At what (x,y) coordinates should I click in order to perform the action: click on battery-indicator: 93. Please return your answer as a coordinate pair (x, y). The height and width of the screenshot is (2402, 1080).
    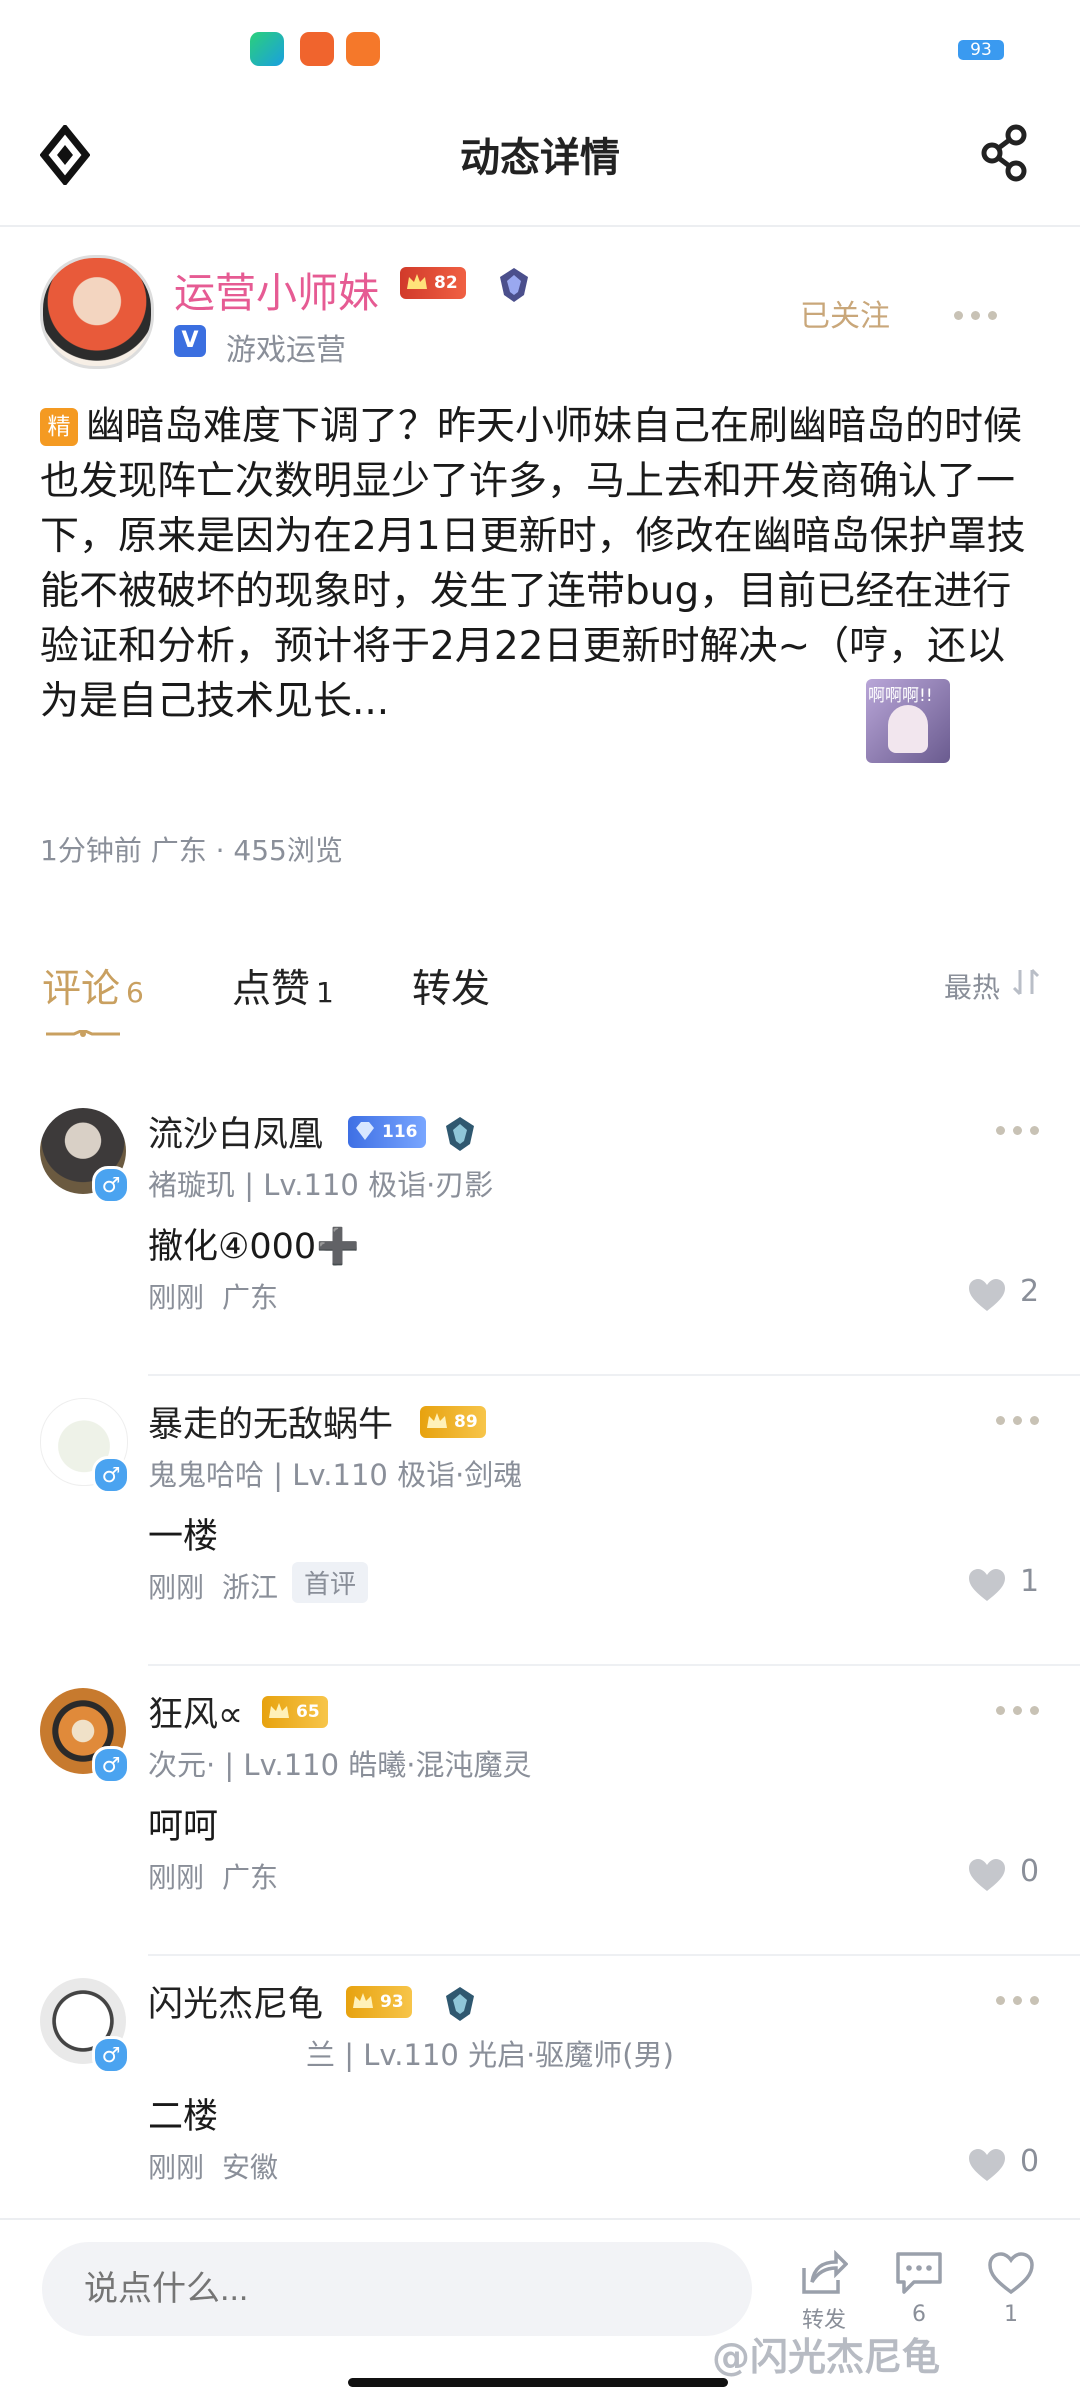
    Looking at the image, I should click on (981, 50).